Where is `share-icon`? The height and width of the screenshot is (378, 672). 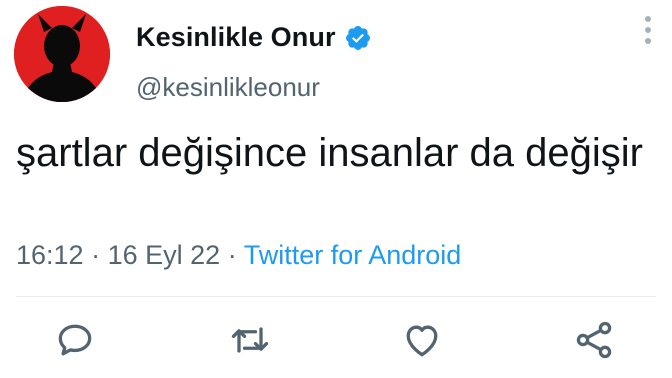 share-icon is located at coordinates (594, 340).